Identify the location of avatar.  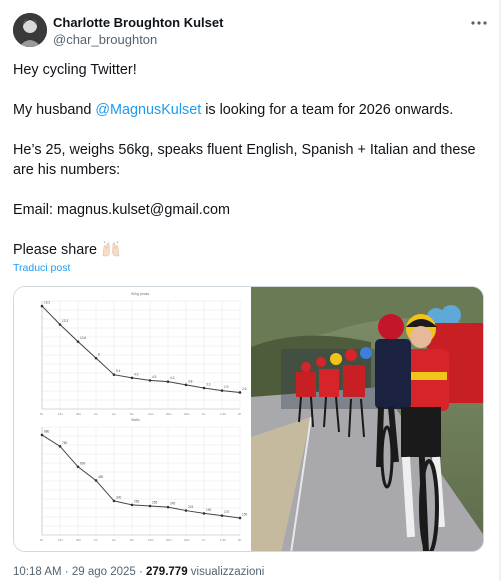
(30, 30).